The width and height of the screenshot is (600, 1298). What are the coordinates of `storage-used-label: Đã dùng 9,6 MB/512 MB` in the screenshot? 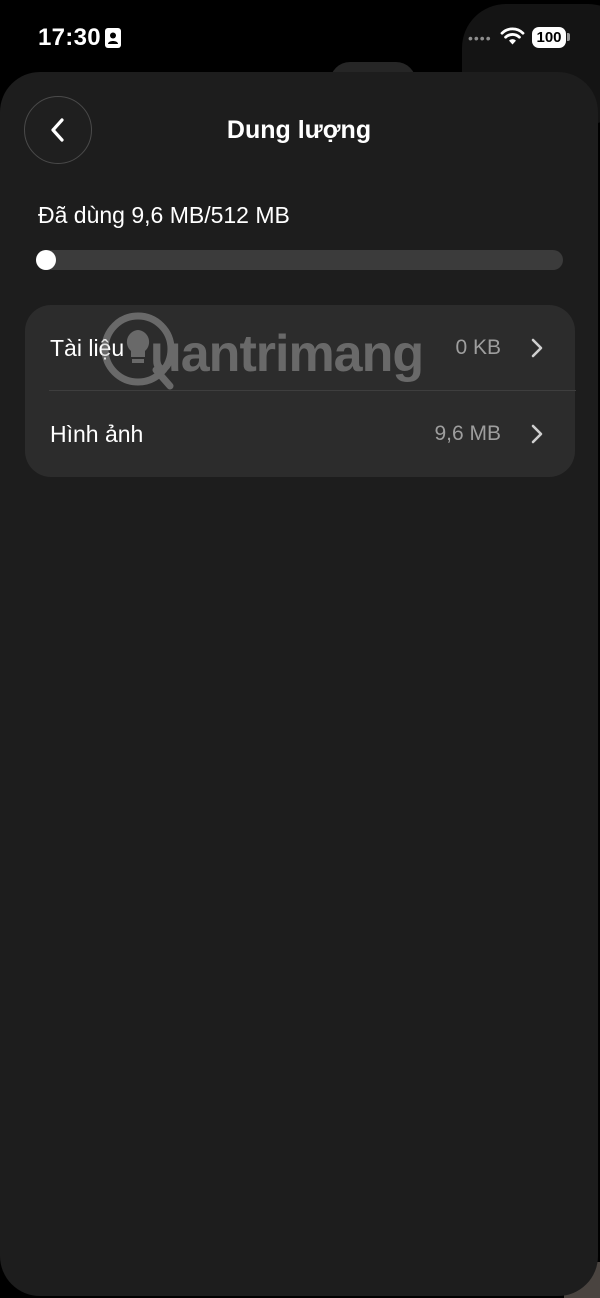 It's located at (164, 215).